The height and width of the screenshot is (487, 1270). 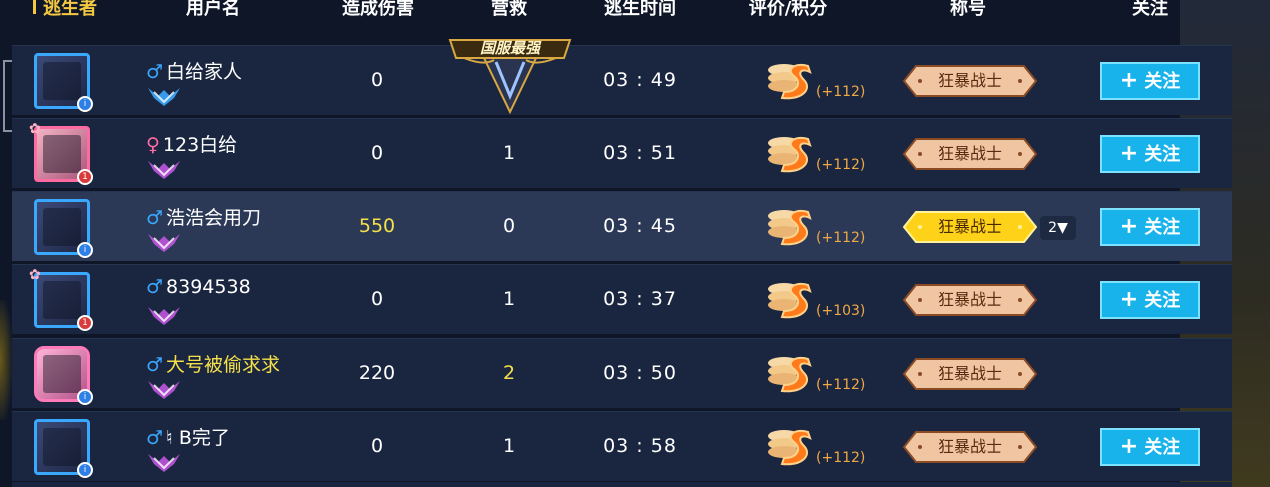 I want to click on column-header-rating-score: 评价/积分, so click(x=788, y=9).